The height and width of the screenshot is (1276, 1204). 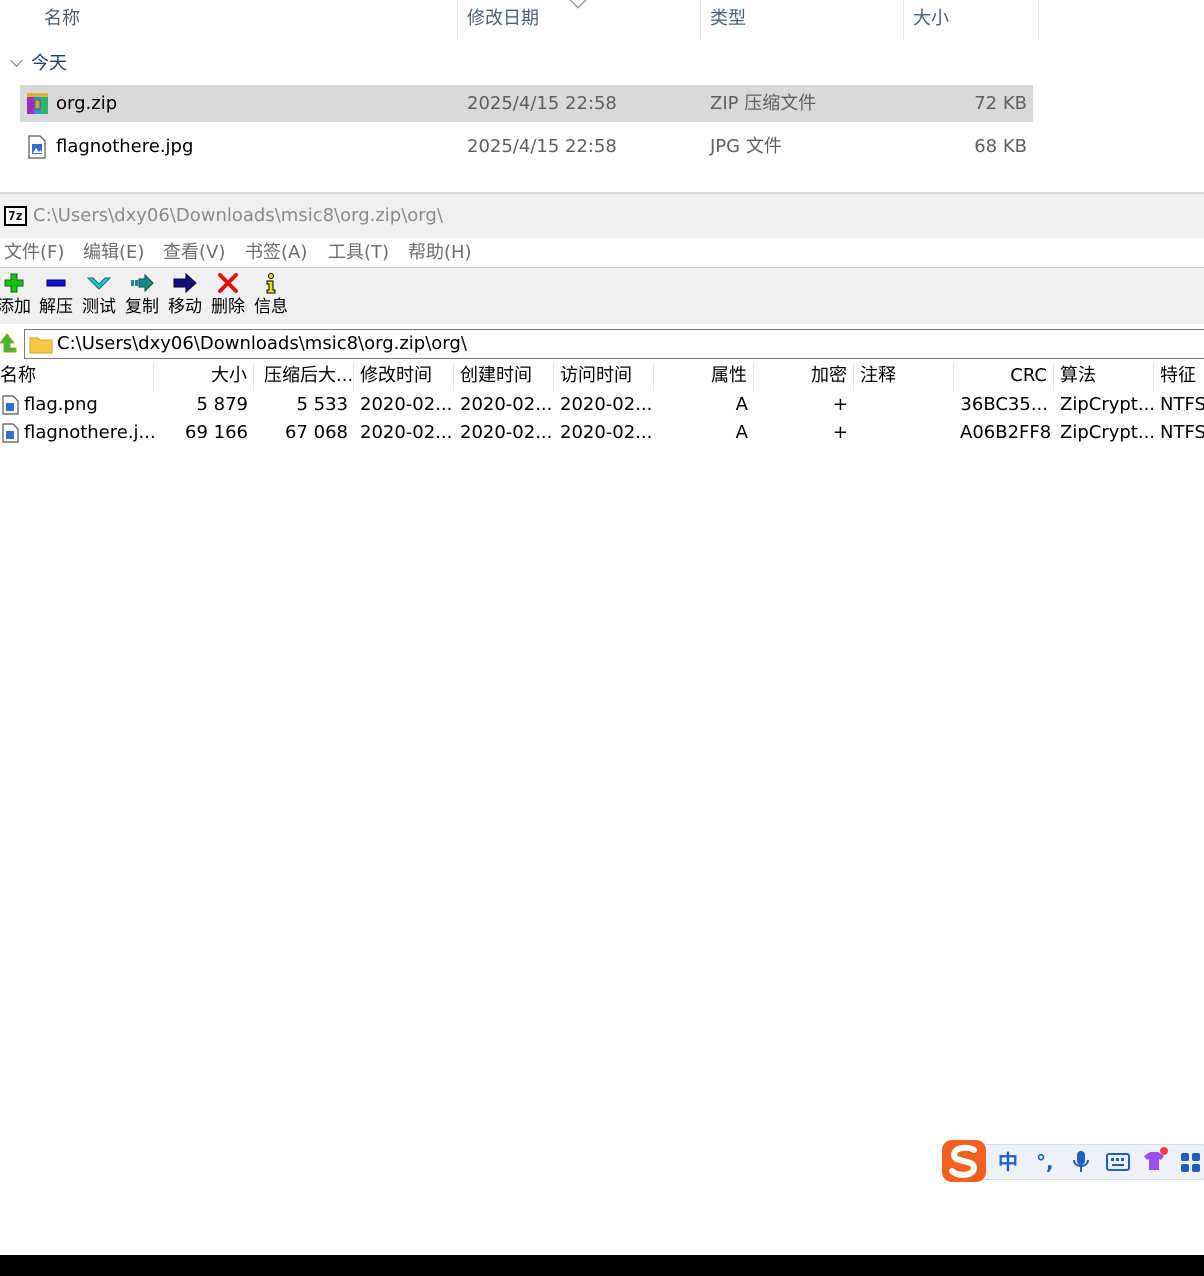 What do you see at coordinates (503, 20) in the screenshot?
I see `column-header-modified: 修改日期` at bounding box center [503, 20].